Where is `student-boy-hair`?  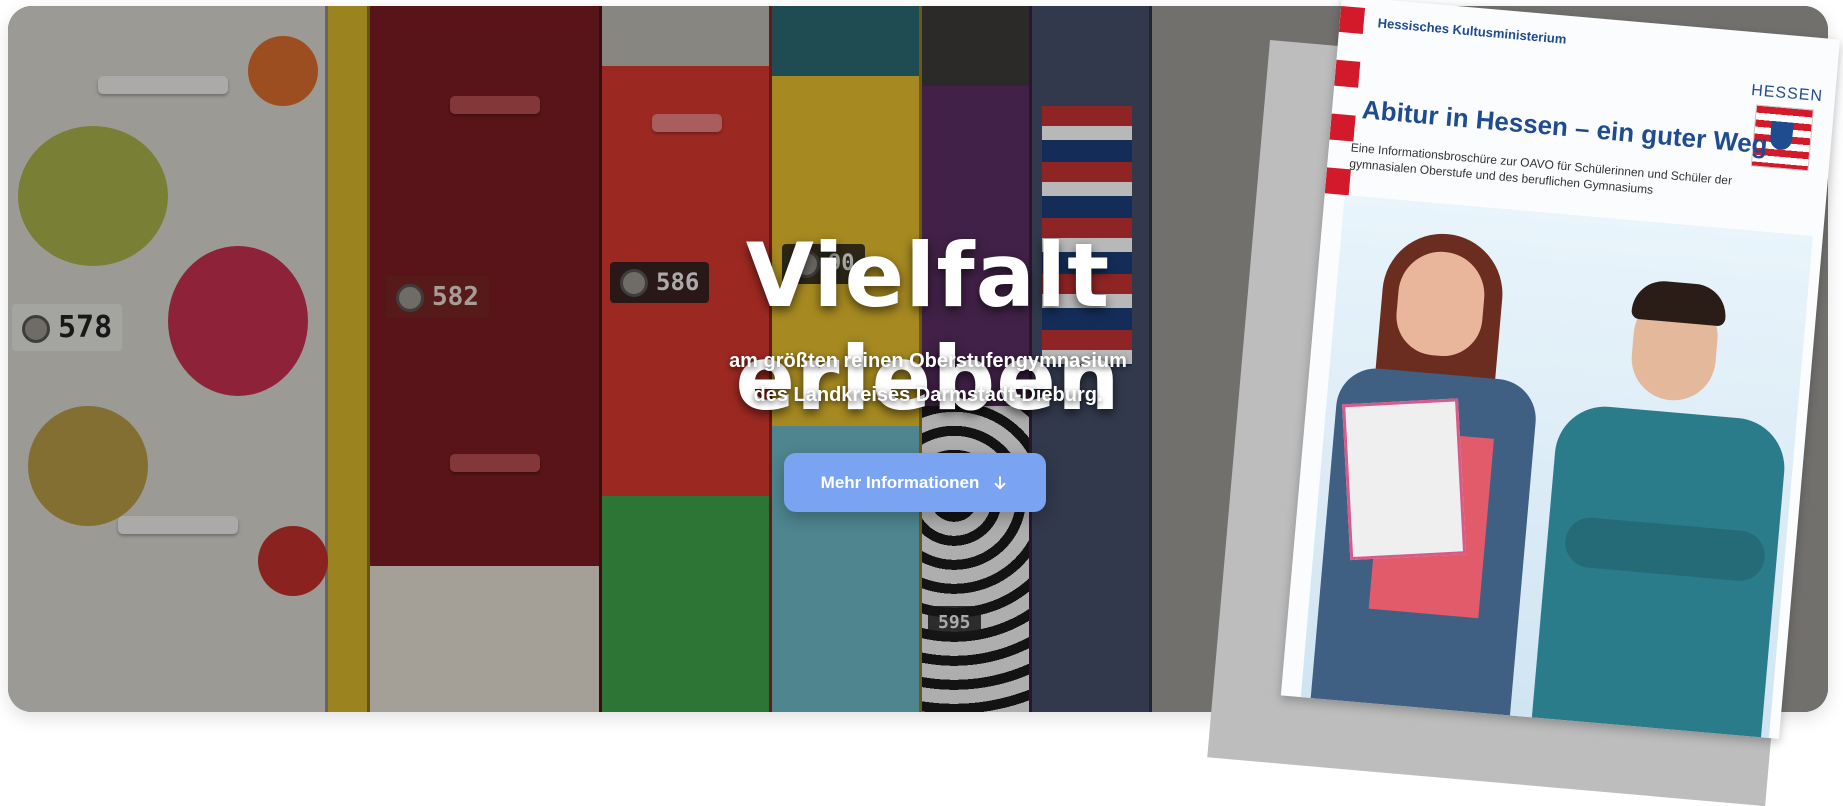 student-boy-hair is located at coordinates (1679, 302).